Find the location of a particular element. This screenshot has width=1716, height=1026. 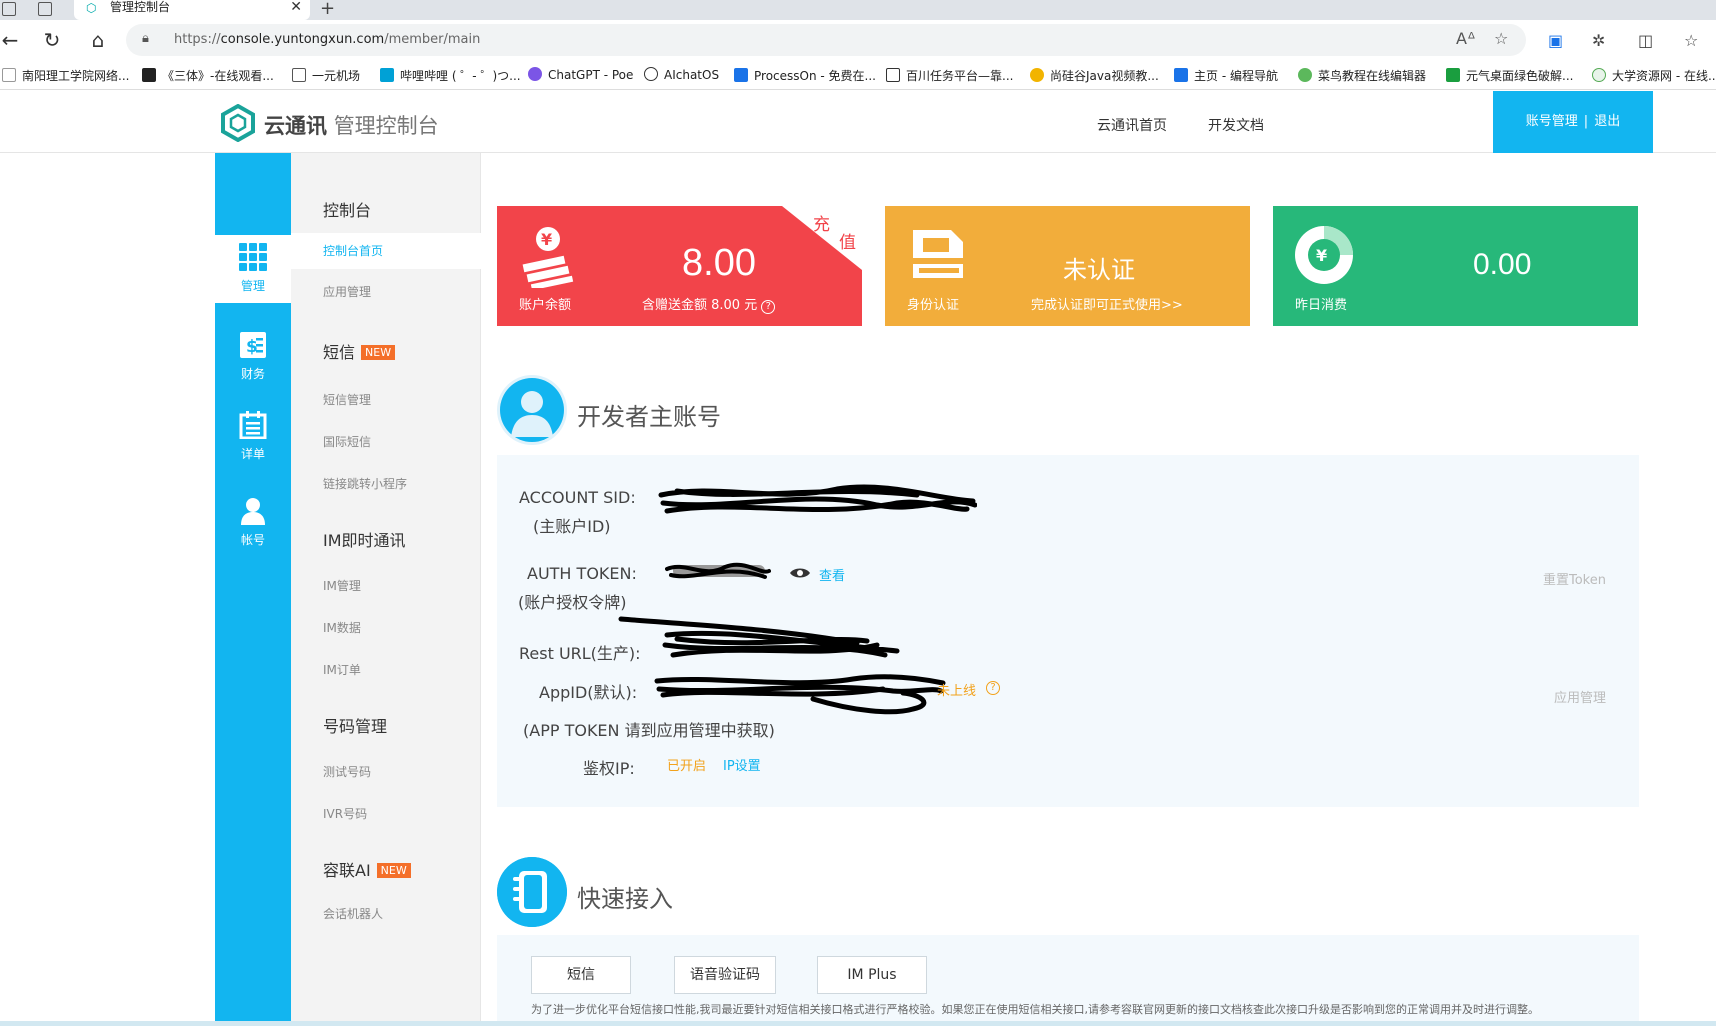

eye-icon is located at coordinates (800, 573).